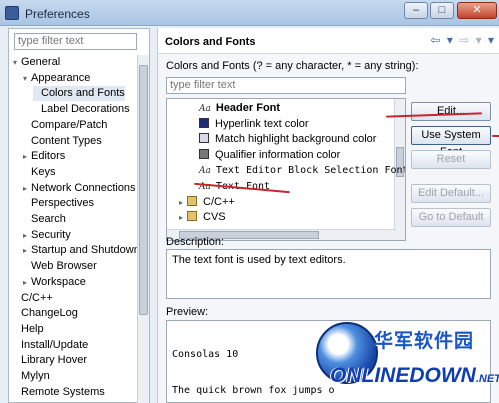  I want to click on forward-arrow-icon: ⇨, so click(464, 40).